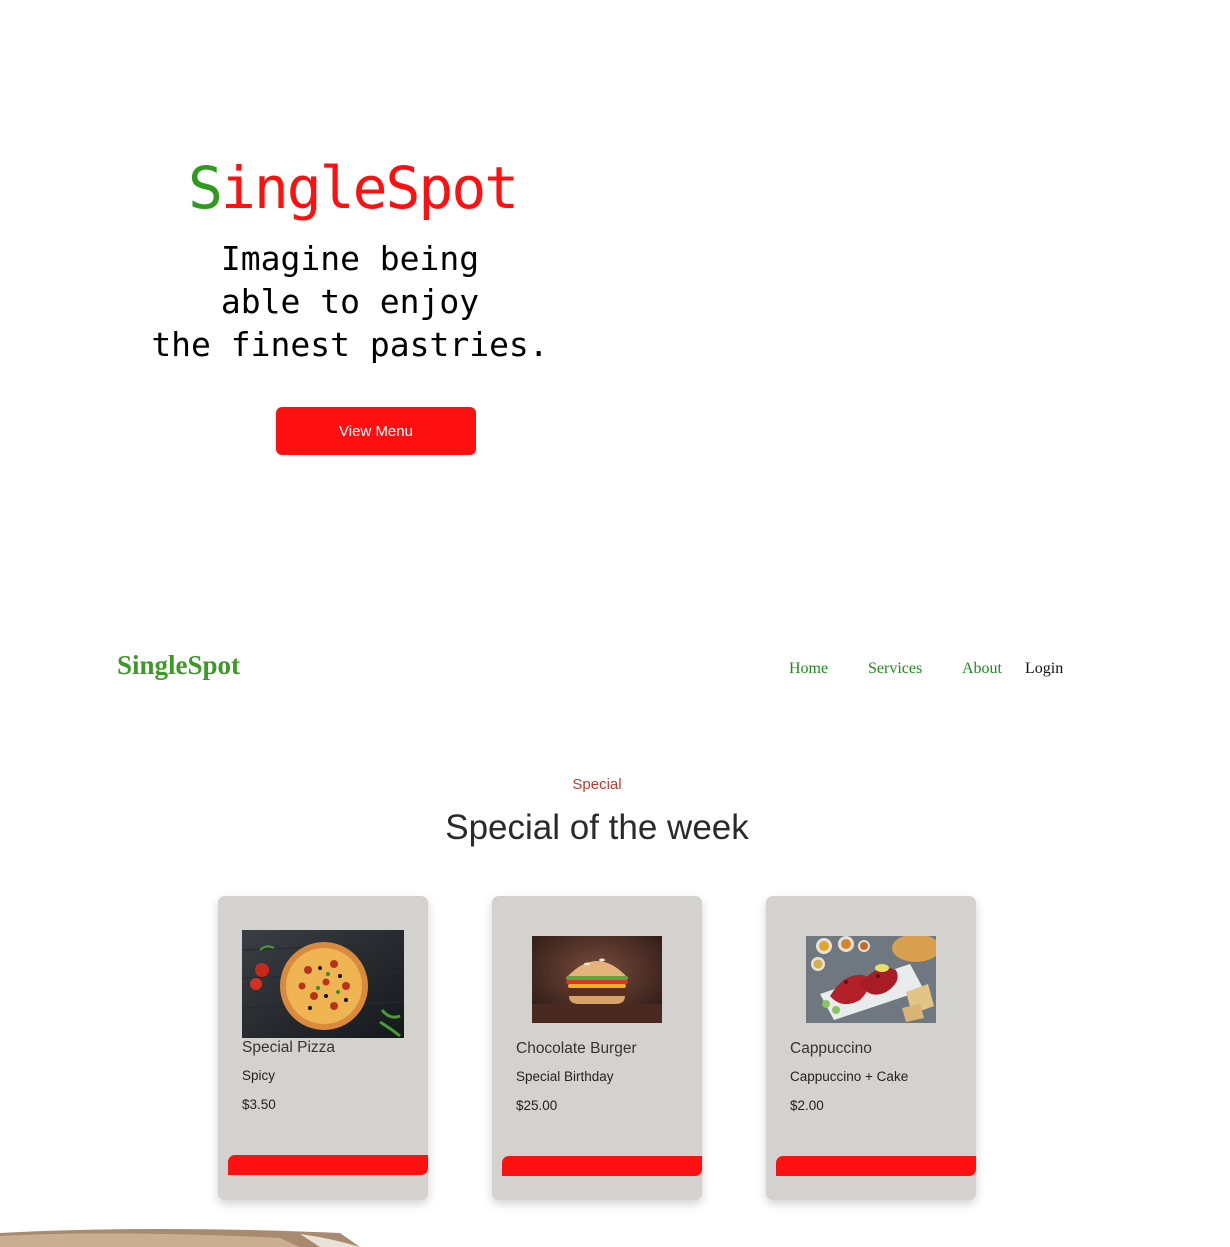 The image size is (1230, 1247). What do you see at coordinates (849, 1076) in the screenshot?
I see `card-description: Cappuccino + Cake` at bounding box center [849, 1076].